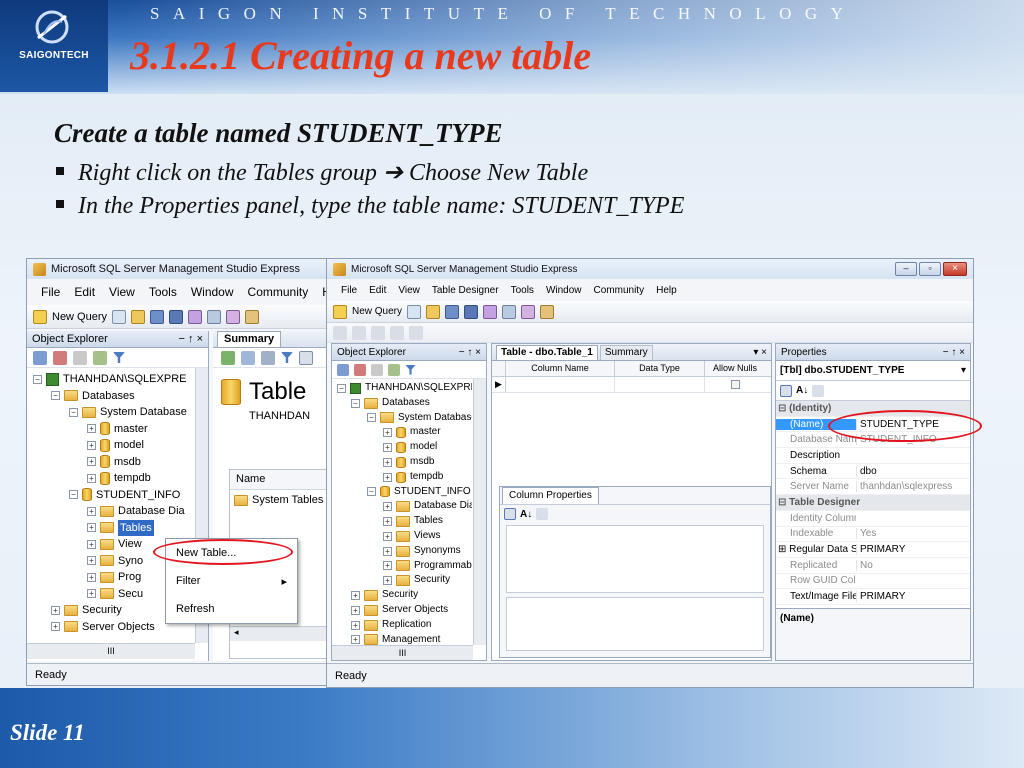 The image size is (1024, 768). I want to click on tree-node-programmability: Prog, so click(129, 577).